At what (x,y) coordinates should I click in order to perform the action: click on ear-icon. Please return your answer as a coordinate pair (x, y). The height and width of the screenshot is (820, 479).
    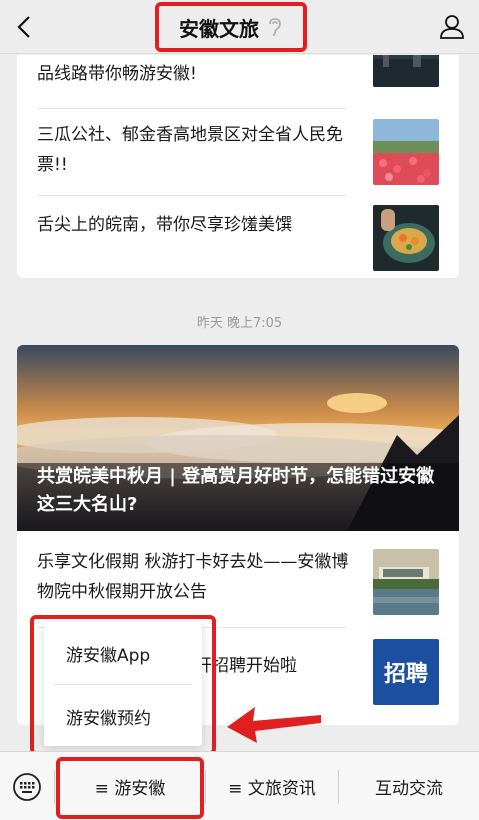
    Looking at the image, I should click on (275, 27).